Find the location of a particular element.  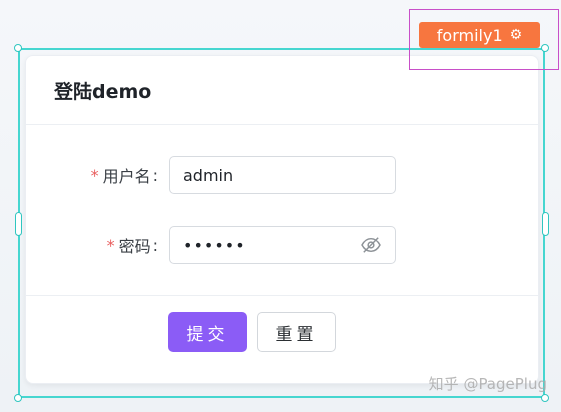

resize-handle-bottom-right is located at coordinates (545, 398).